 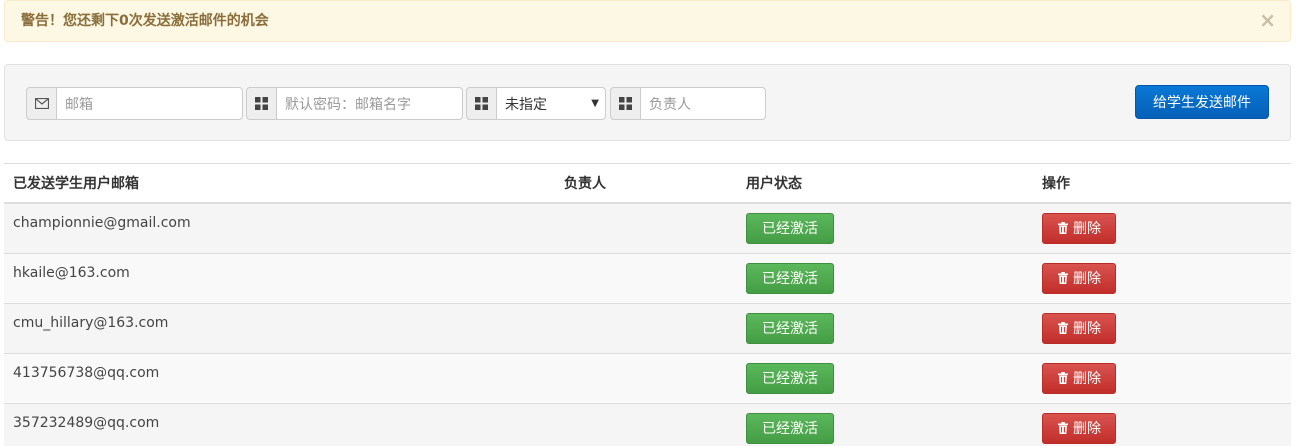 I want to click on owner-input-group: 负责人, so click(x=688, y=103).